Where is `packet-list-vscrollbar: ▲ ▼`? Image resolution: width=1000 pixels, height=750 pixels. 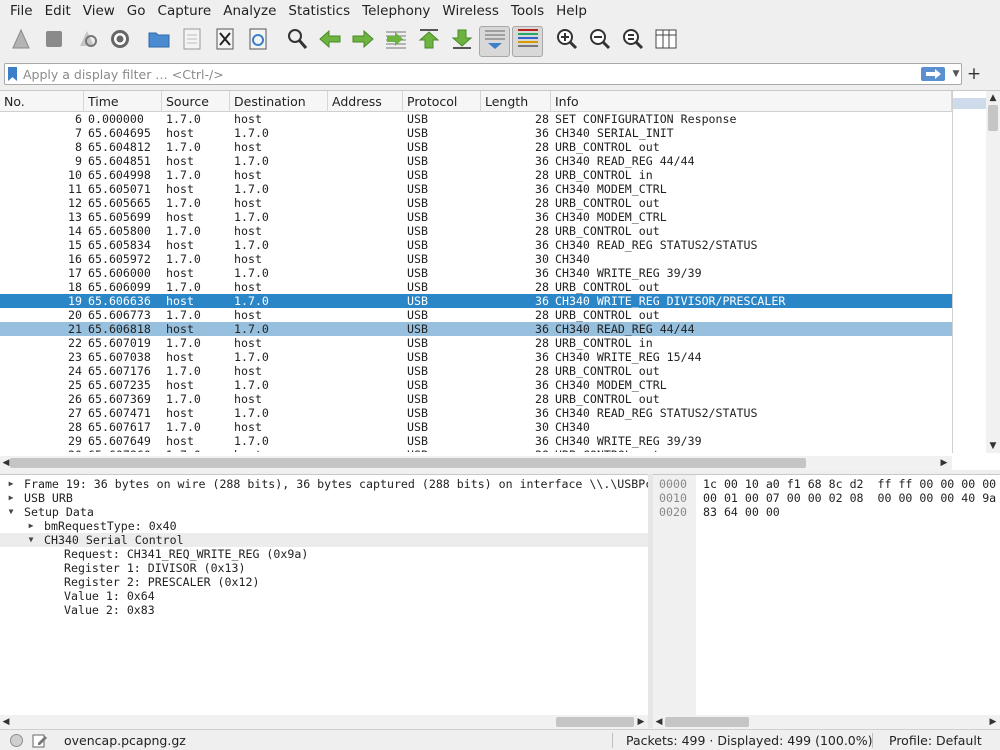
packet-list-vscrollbar: ▲ ▼ is located at coordinates (993, 272).